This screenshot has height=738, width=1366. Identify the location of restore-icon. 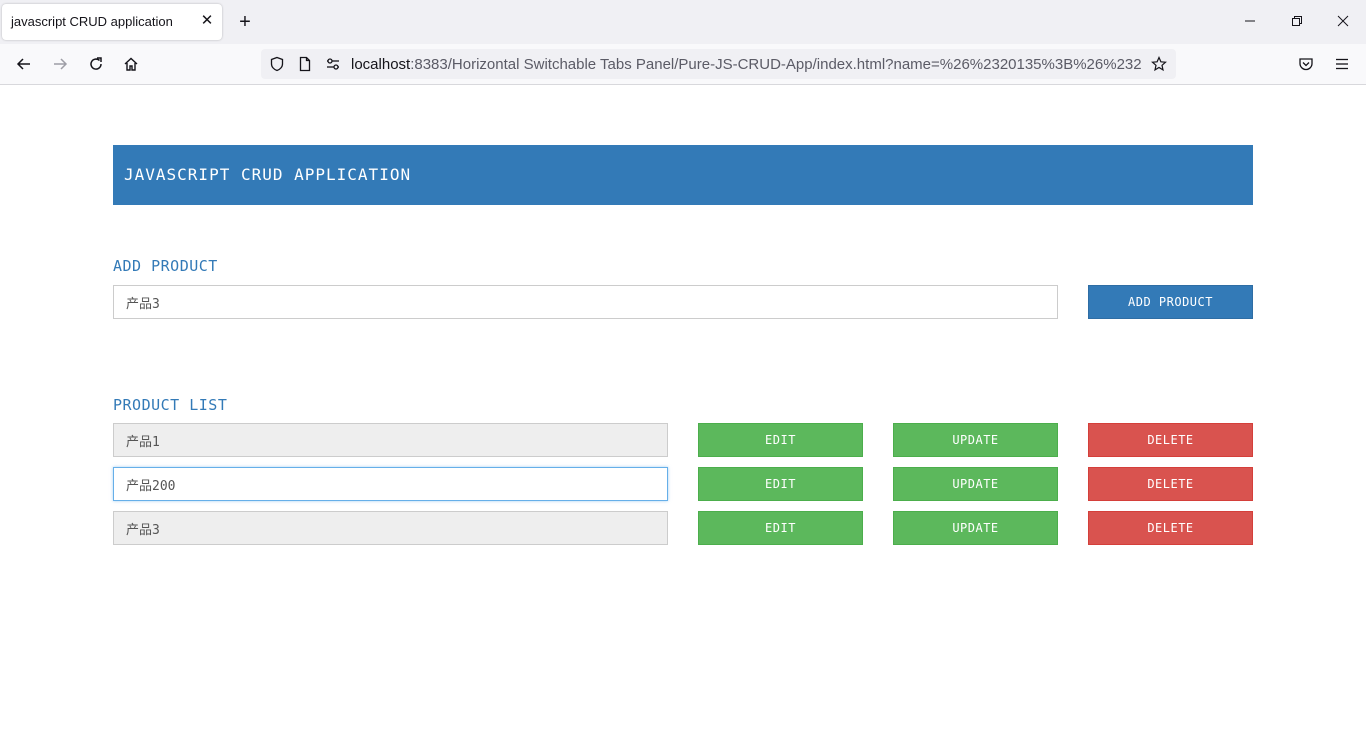
(1297, 22).